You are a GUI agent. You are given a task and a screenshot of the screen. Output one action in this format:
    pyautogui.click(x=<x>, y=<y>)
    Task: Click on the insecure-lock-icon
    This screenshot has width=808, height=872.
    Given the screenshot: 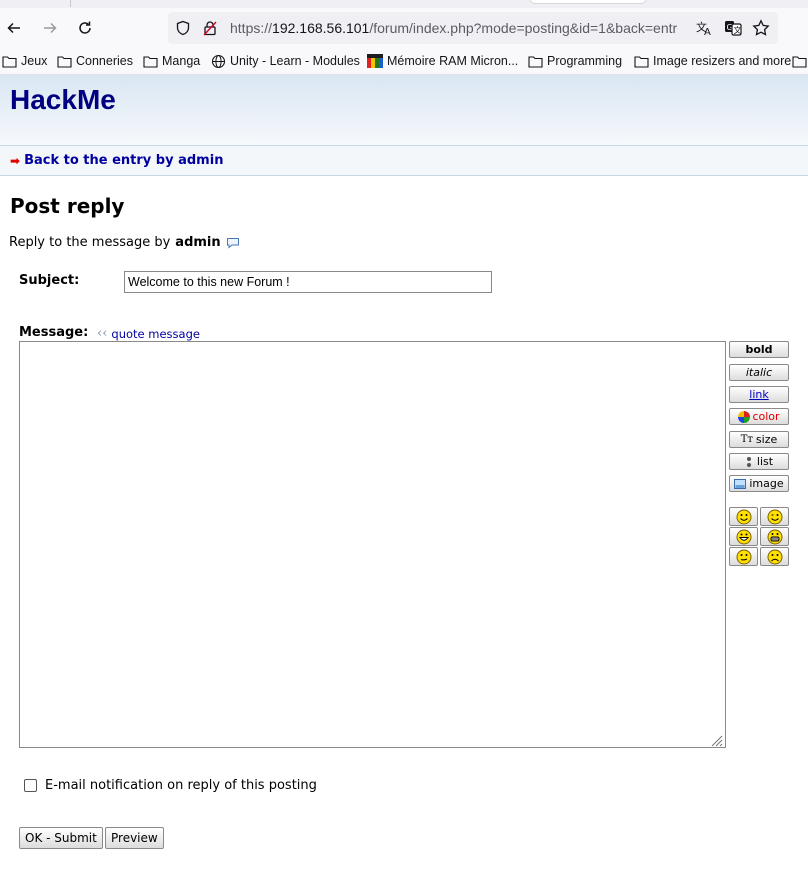 What is the action you would take?
    pyautogui.click(x=210, y=28)
    